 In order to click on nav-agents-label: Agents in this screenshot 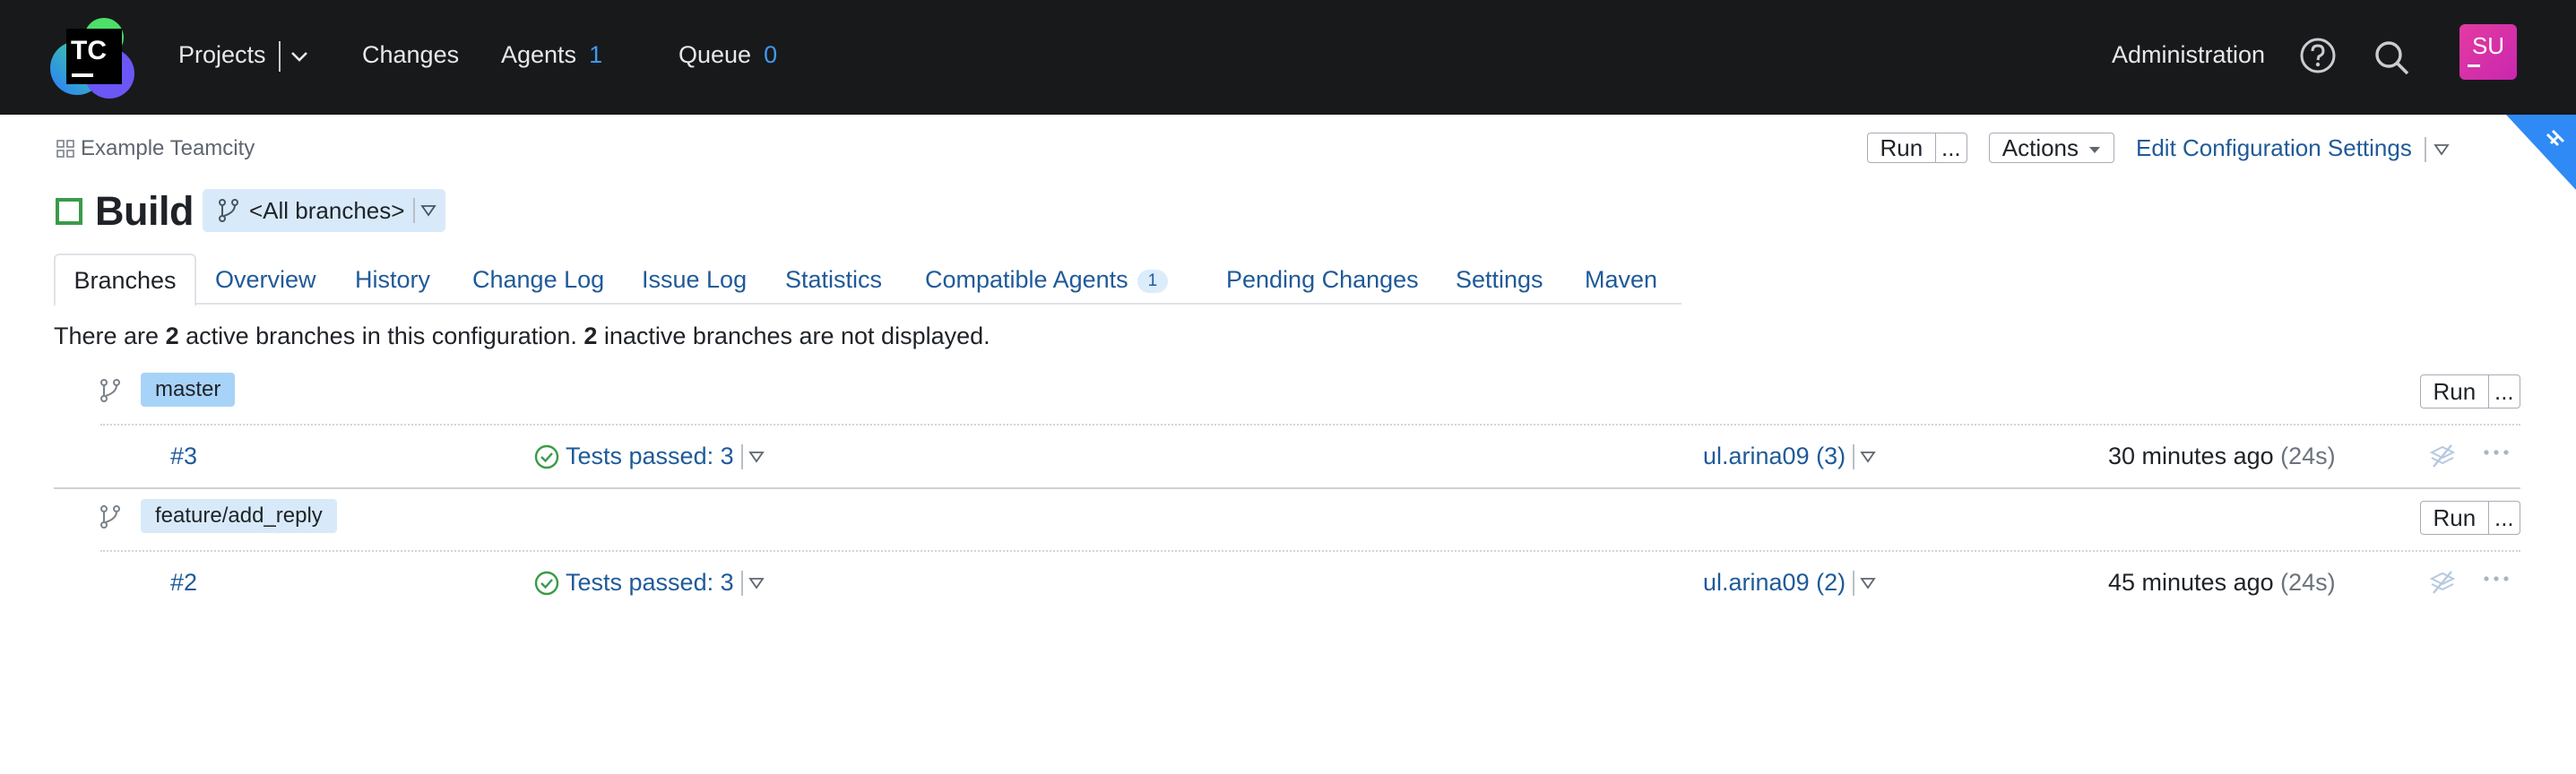, I will do `click(539, 55)`.